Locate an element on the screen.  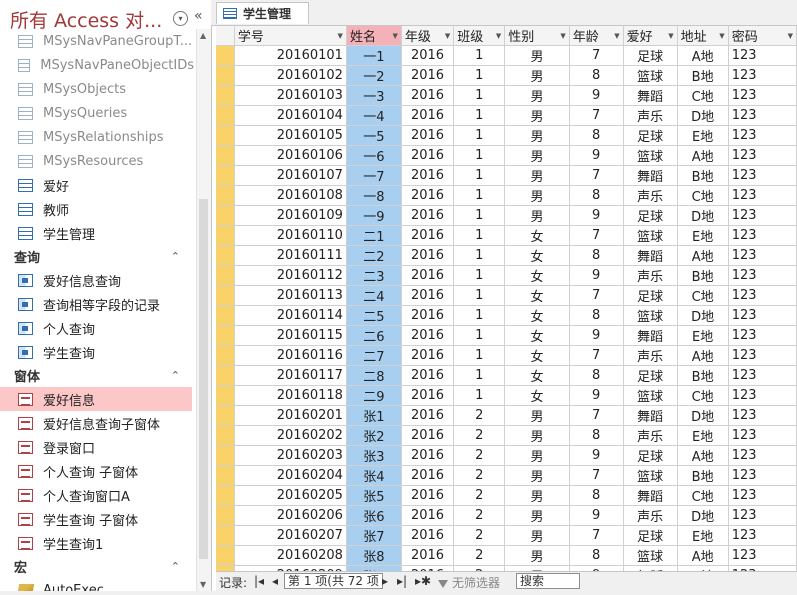
cell-name: 一5 is located at coordinates (374, 135).